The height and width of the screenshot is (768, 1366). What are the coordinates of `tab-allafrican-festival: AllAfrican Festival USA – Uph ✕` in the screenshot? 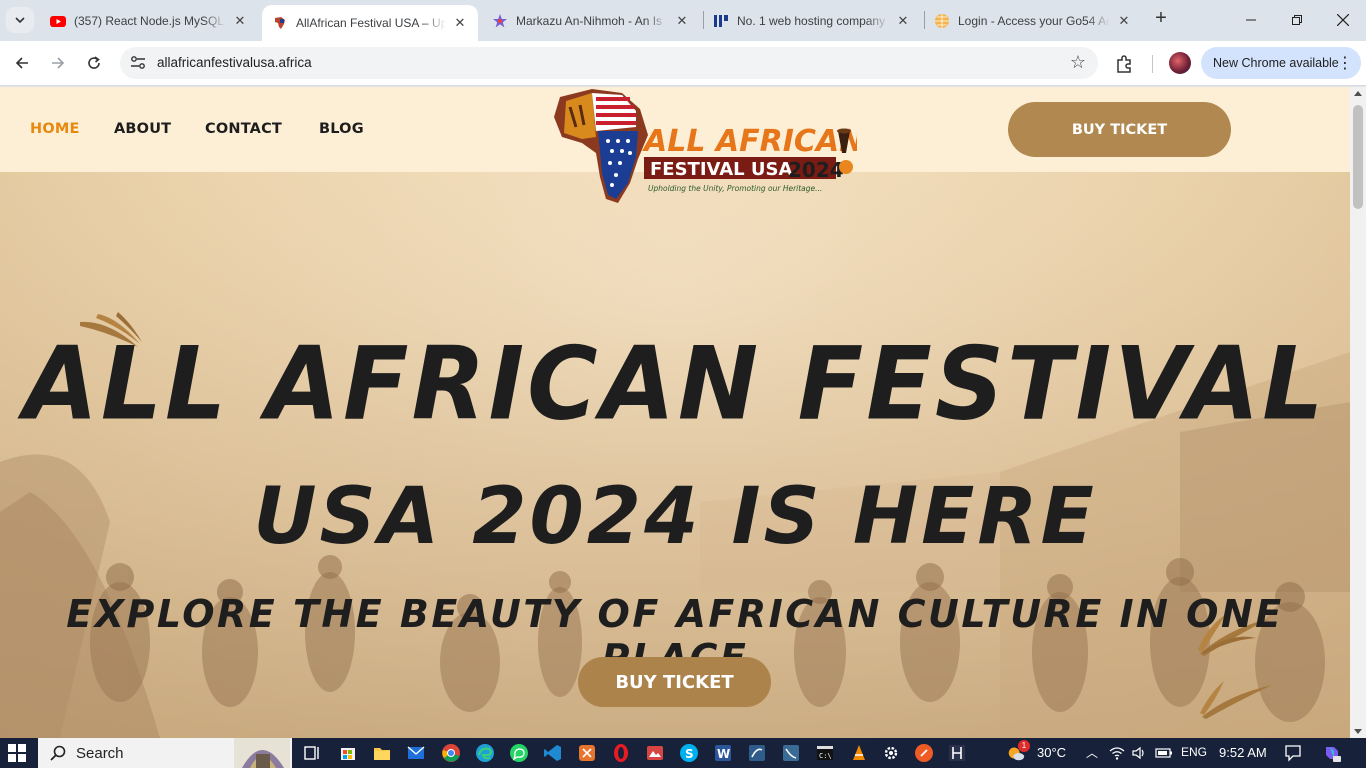 It's located at (370, 23).